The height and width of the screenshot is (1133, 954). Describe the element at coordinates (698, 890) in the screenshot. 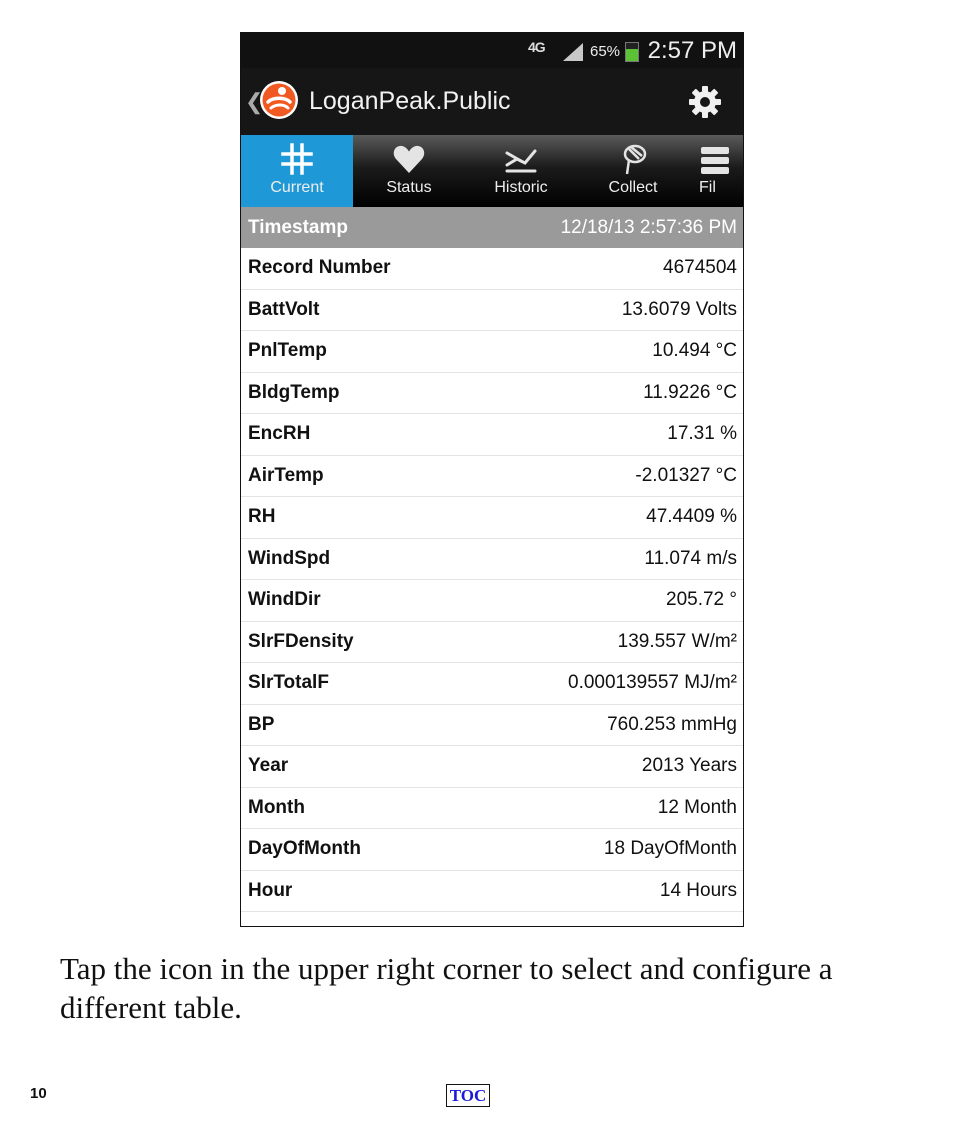

I see `field-value: 14 Hours` at that location.